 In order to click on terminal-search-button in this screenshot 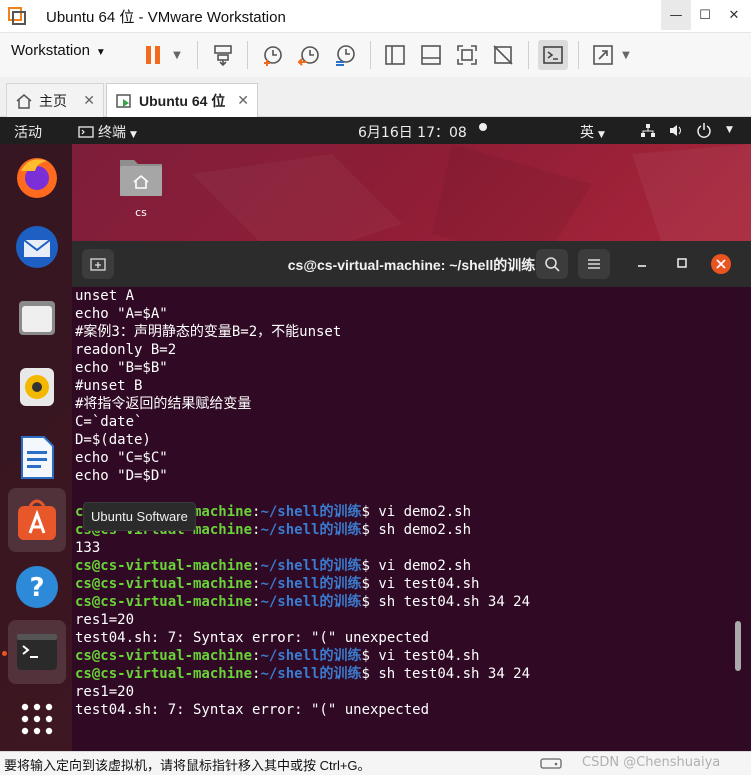, I will do `click(552, 264)`.